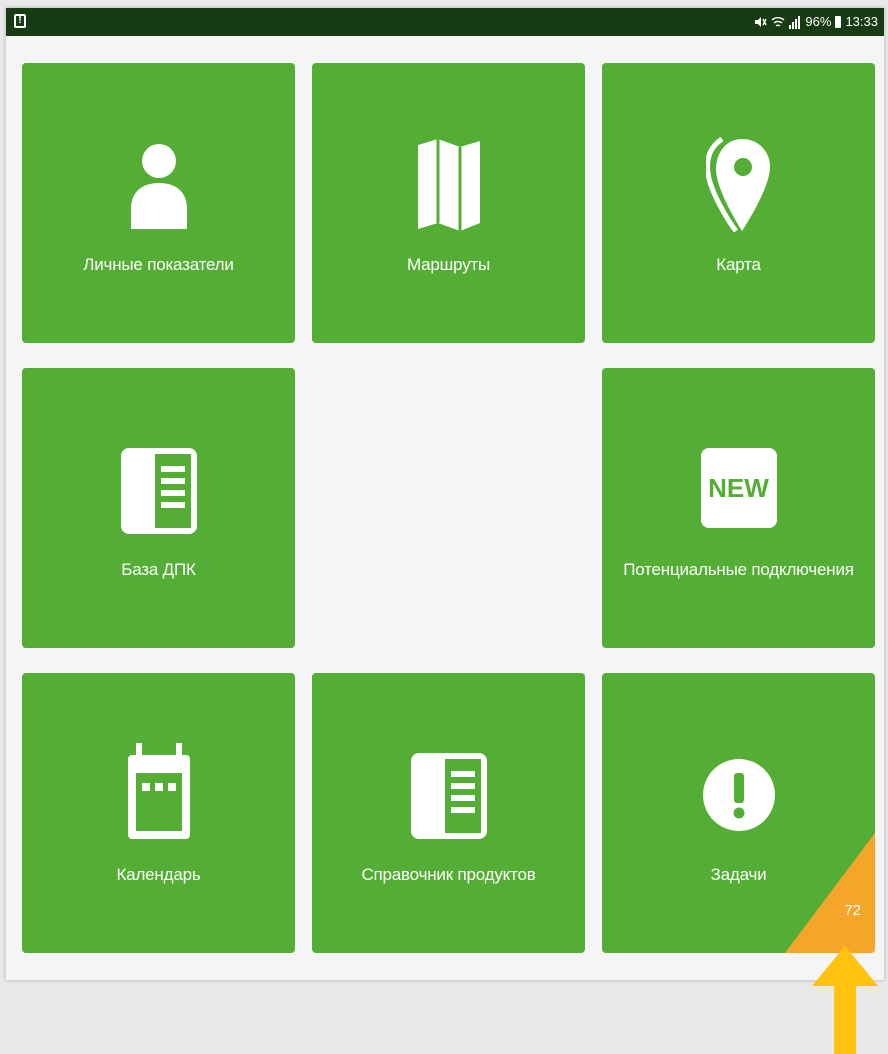 The image size is (888, 1054). What do you see at coordinates (738, 569) in the screenshot?
I see `tile-label: Потенциальные подключения` at bounding box center [738, 569].